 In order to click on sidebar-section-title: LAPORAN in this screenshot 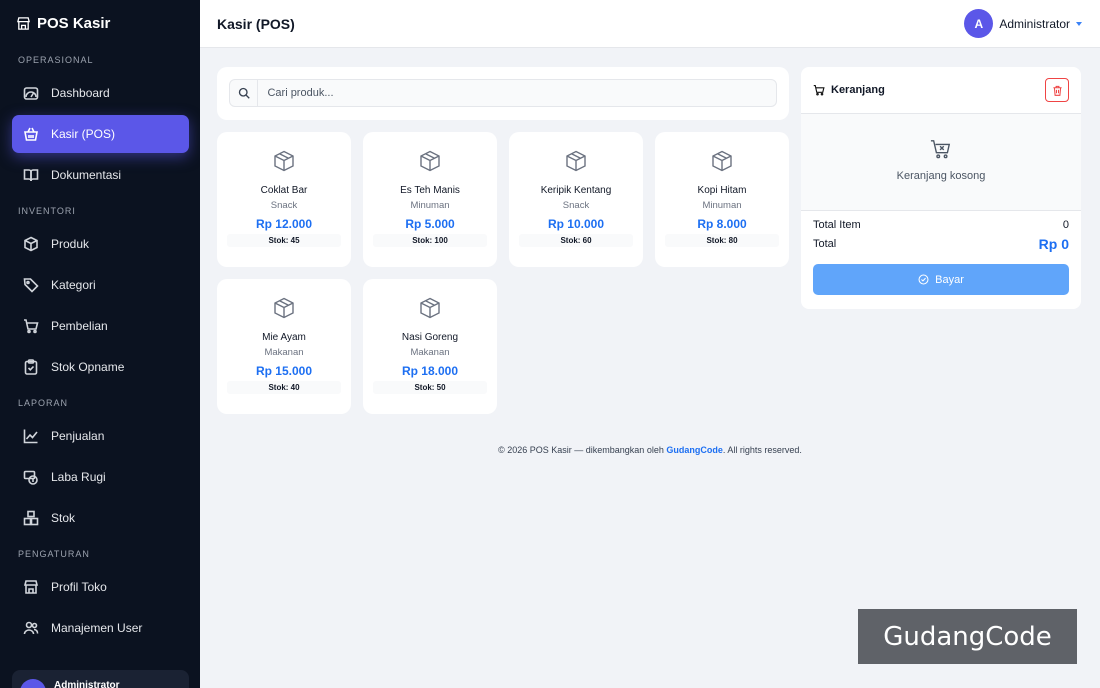, I will do `click(43, 403)`.